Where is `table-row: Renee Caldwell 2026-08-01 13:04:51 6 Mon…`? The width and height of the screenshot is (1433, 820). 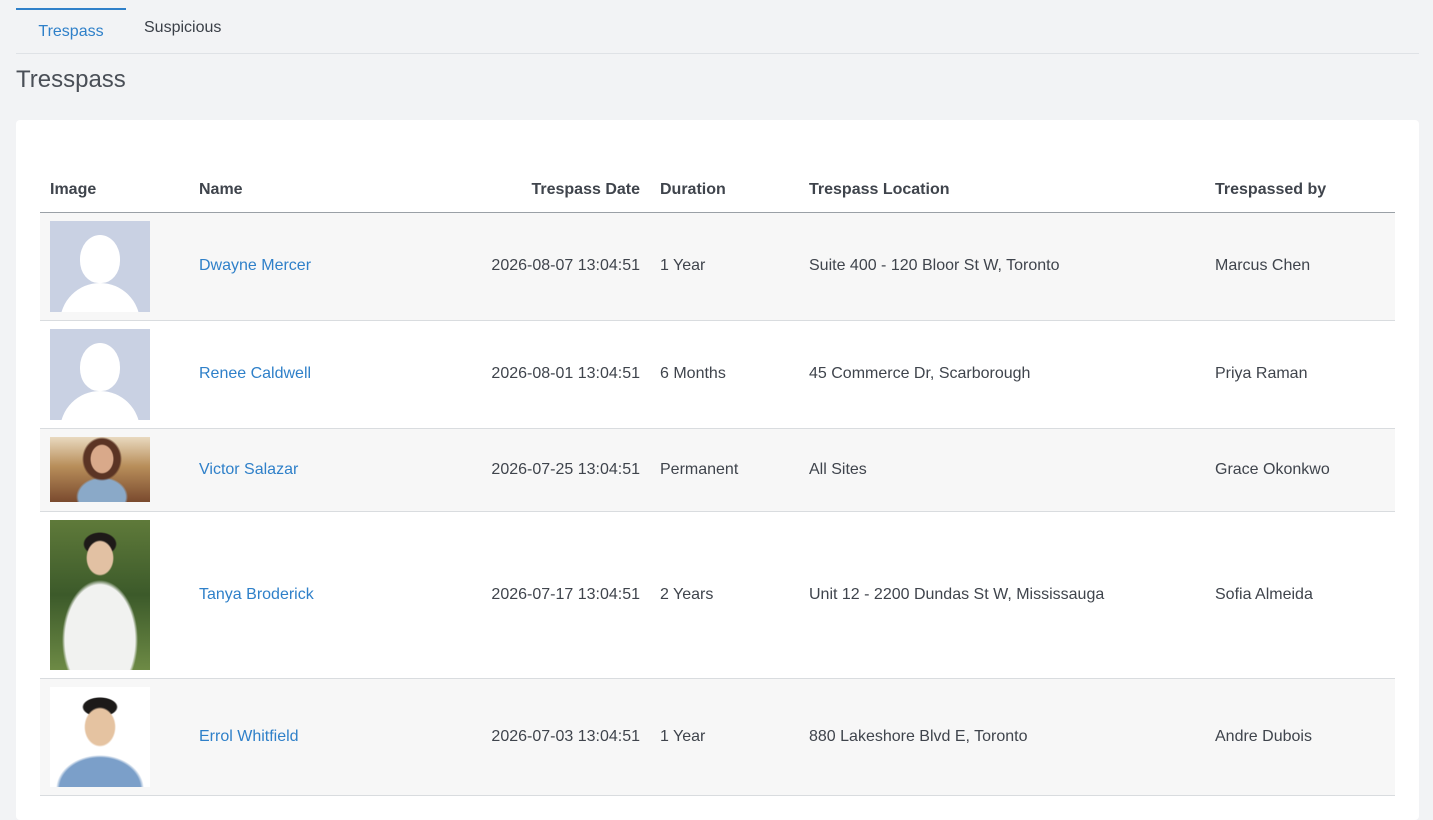
table-row: Renee Caldwell 2026-08-01 13:04:51 6 Mon… is located at coordinates (717, 374).